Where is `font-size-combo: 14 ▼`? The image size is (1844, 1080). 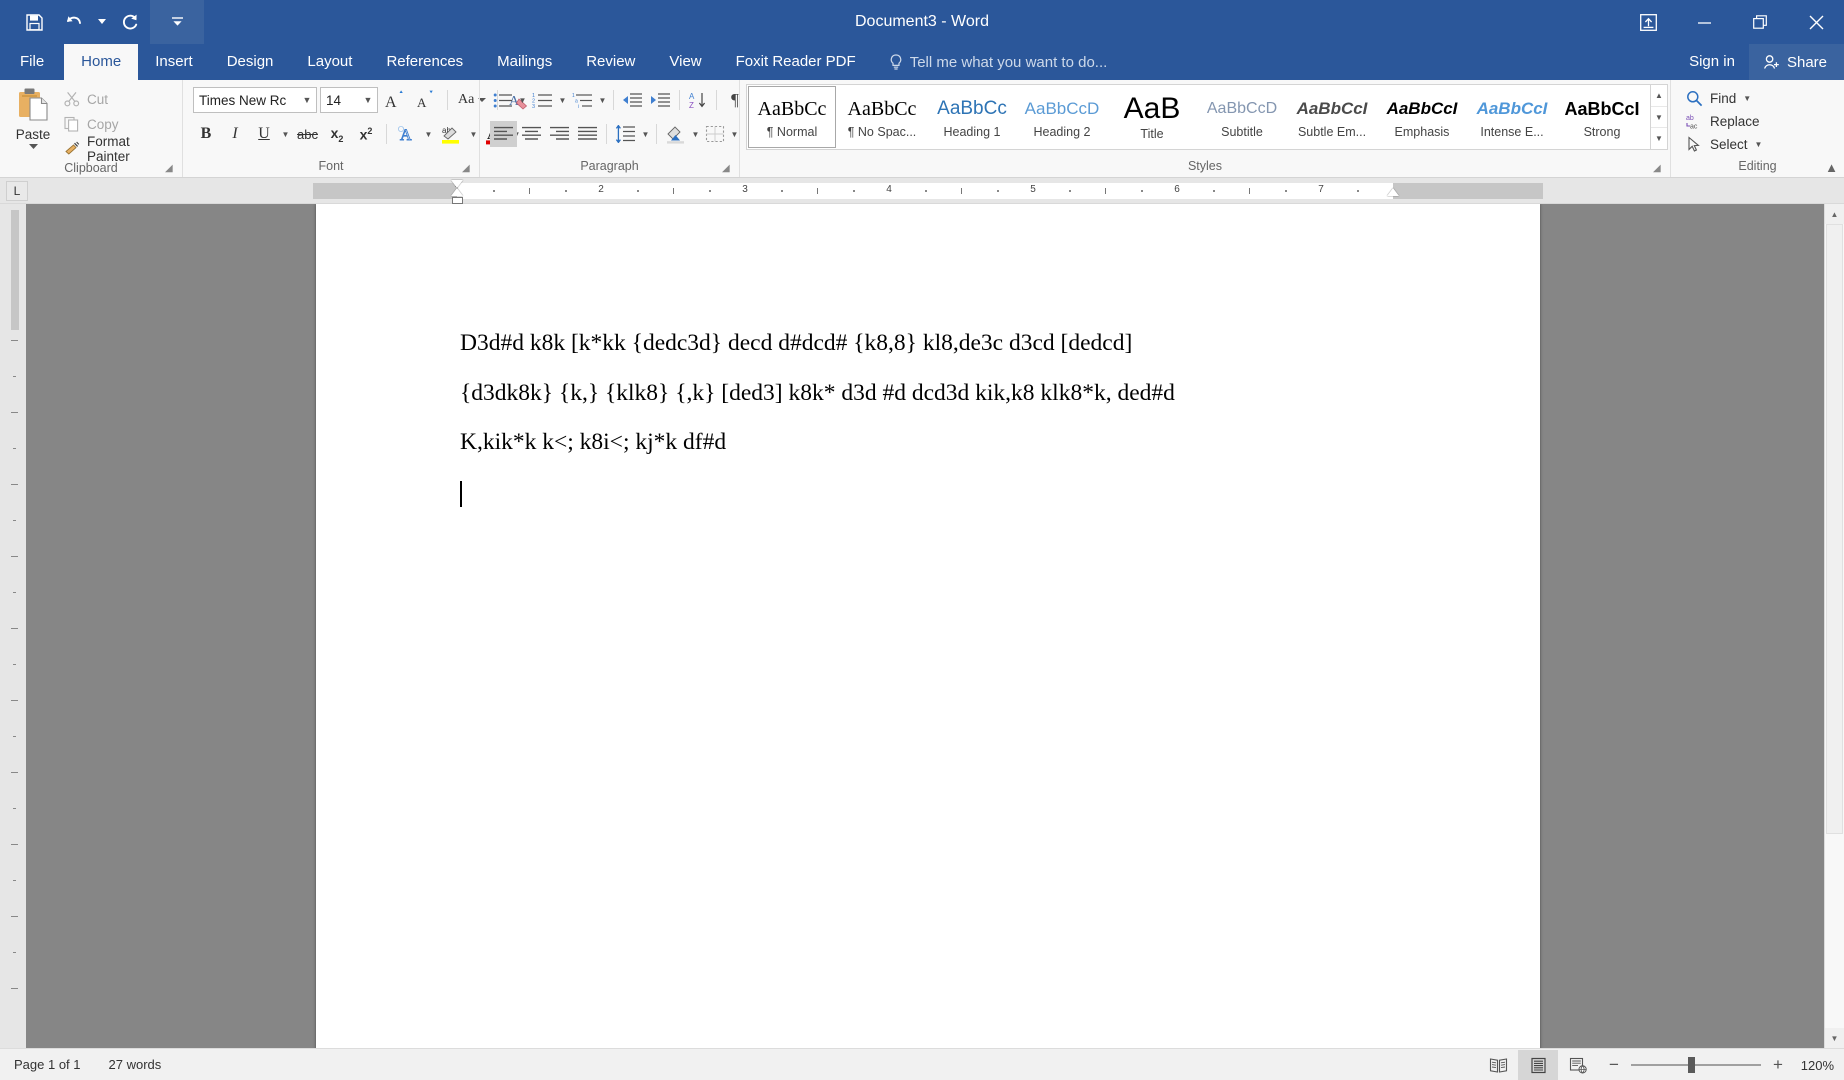 font-size-combo: 14 ▼ is located at coordinates (349, 100).